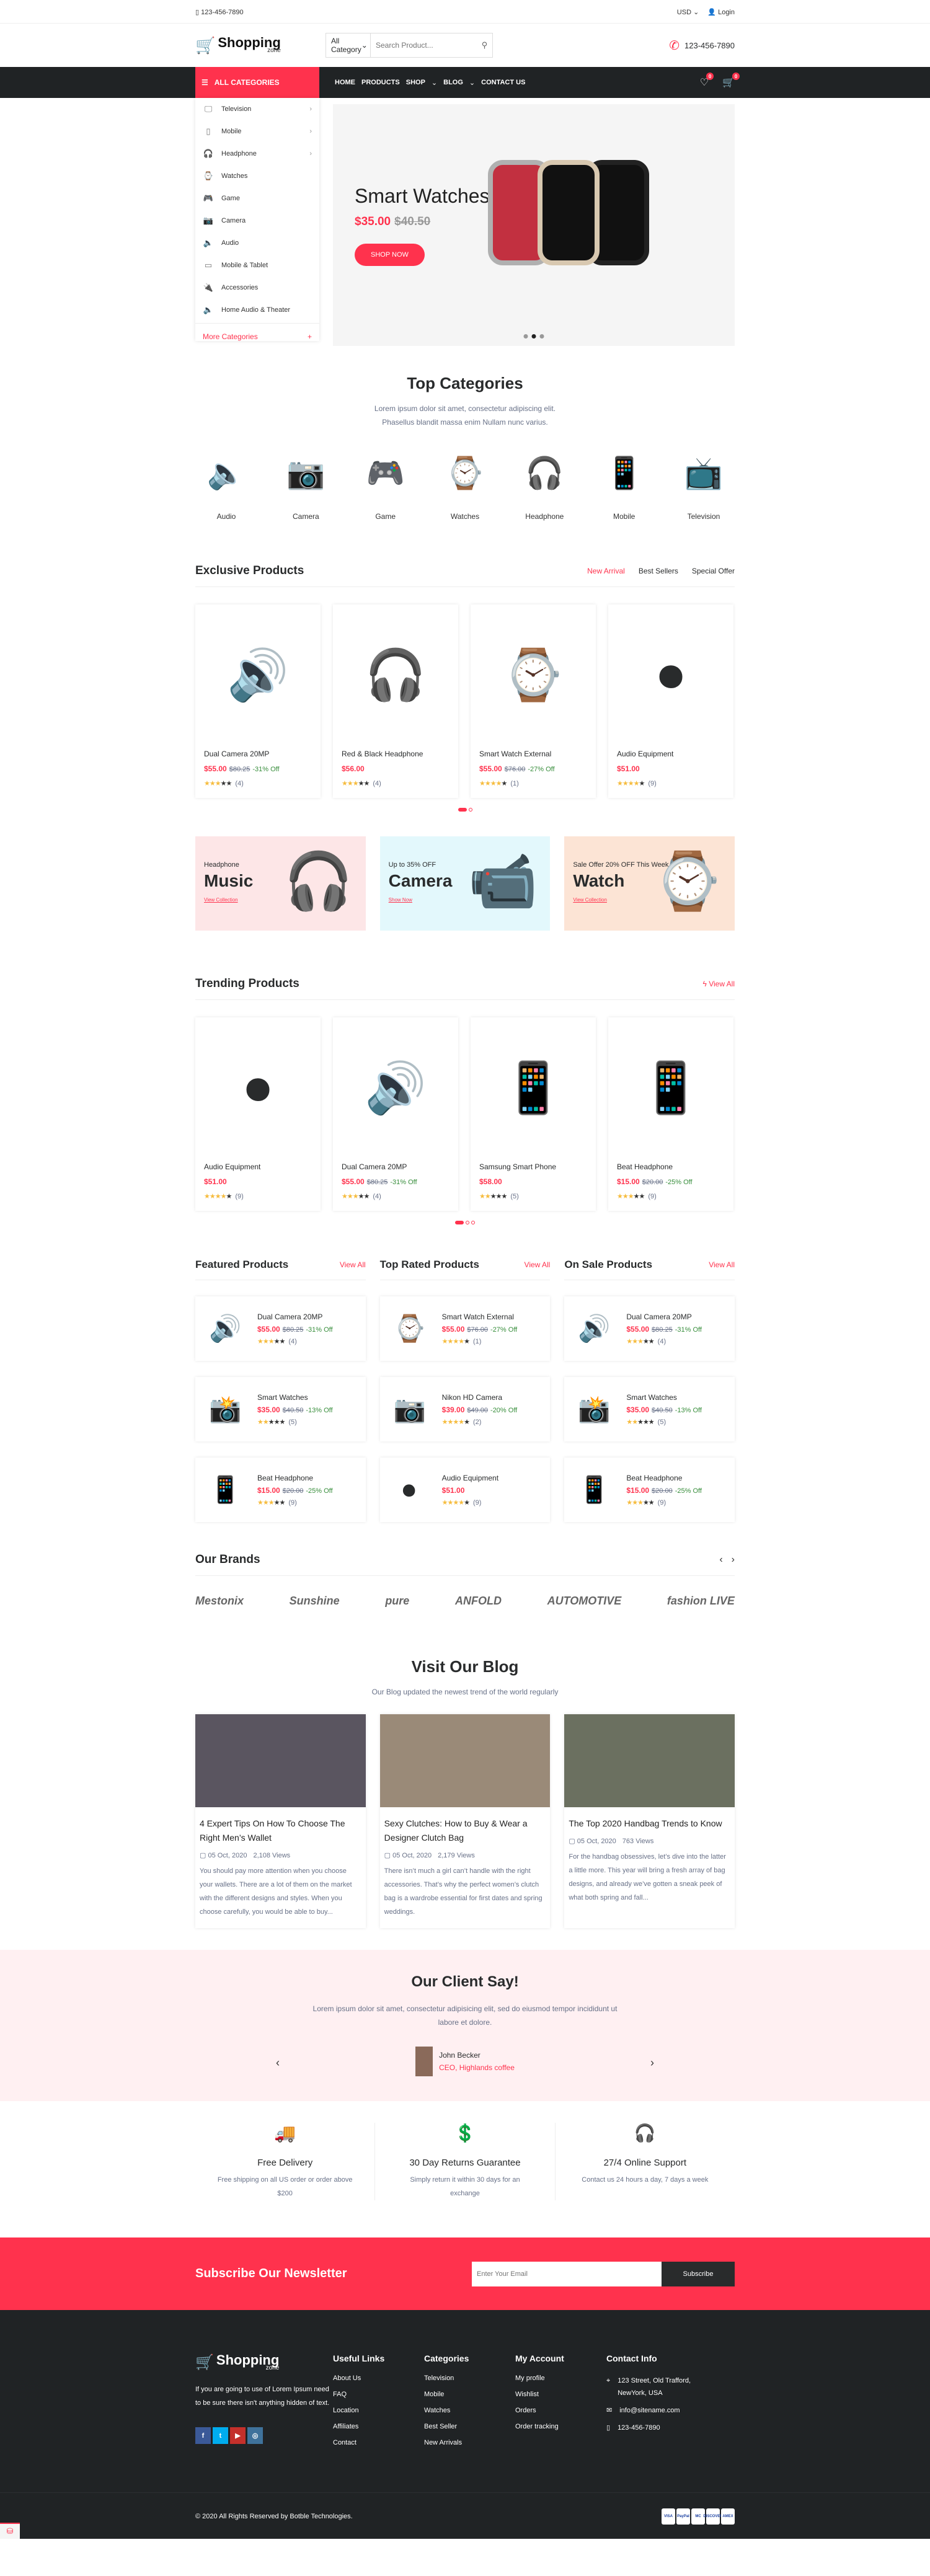 The height and width of the screenshot is (2576, 930). I want to click on footer-link-my-profile: My profile, so click(560, 2378).